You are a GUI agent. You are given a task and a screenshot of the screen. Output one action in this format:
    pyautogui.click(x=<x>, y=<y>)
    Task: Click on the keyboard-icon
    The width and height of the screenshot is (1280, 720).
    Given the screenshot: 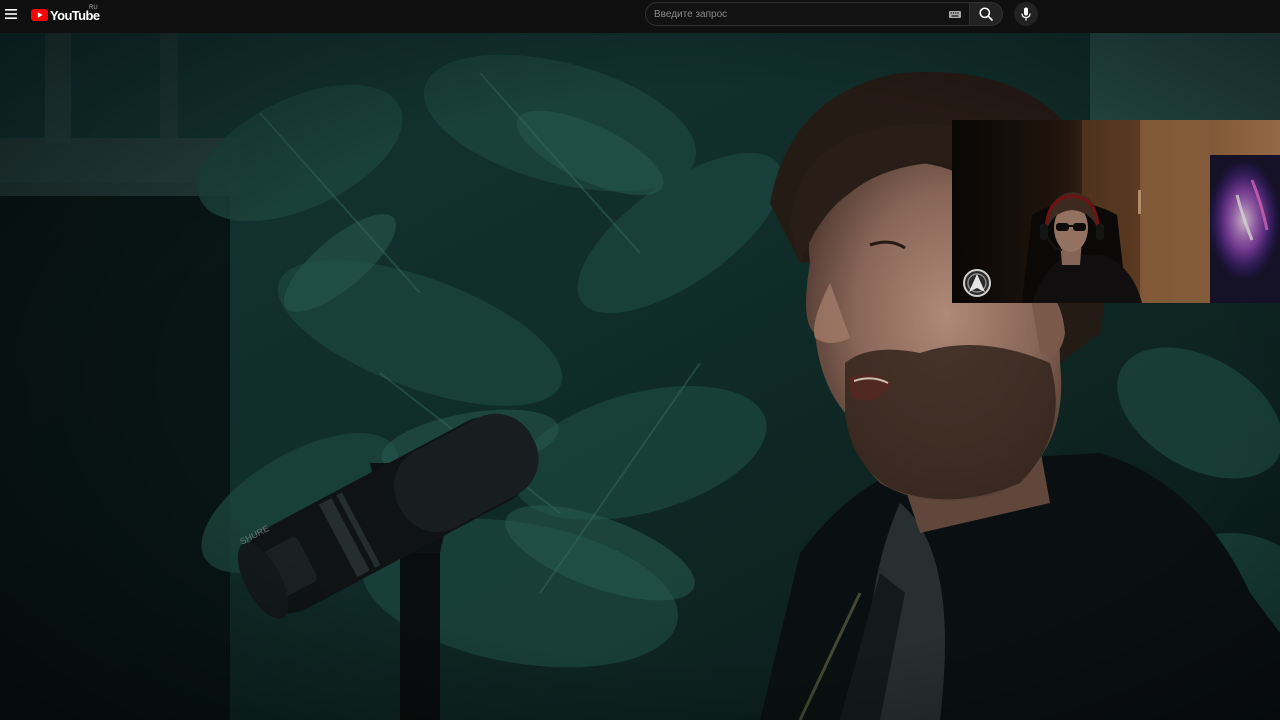 What is the action you would take?
    pyautogui.click(x=955, y=14)
    